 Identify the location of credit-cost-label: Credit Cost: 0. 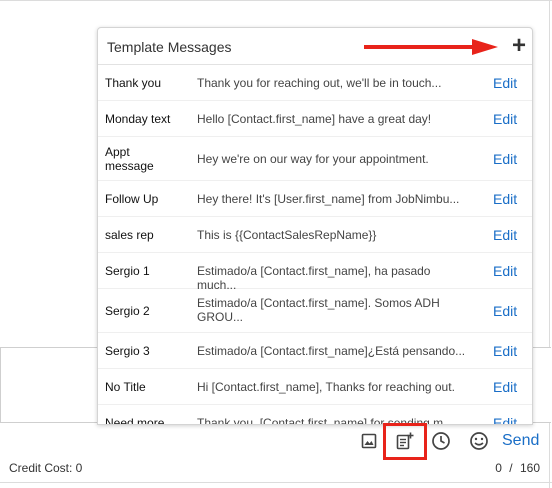
(46, 468).